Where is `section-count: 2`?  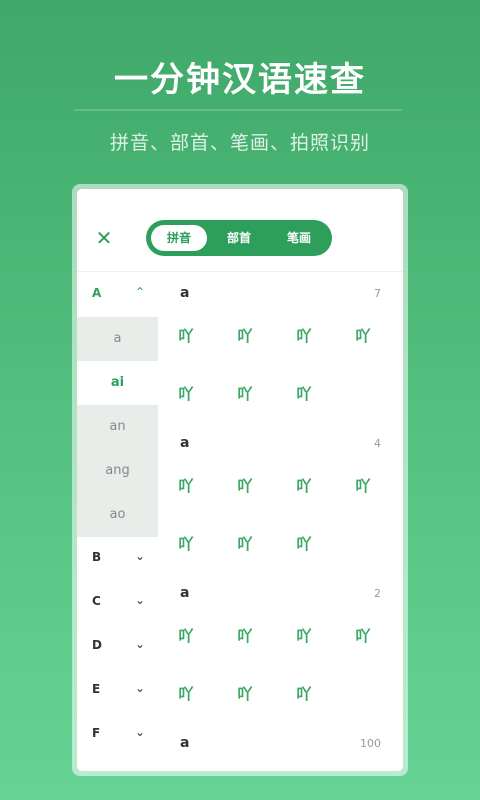
section-count: 2 is located at coordinates (377, 593).